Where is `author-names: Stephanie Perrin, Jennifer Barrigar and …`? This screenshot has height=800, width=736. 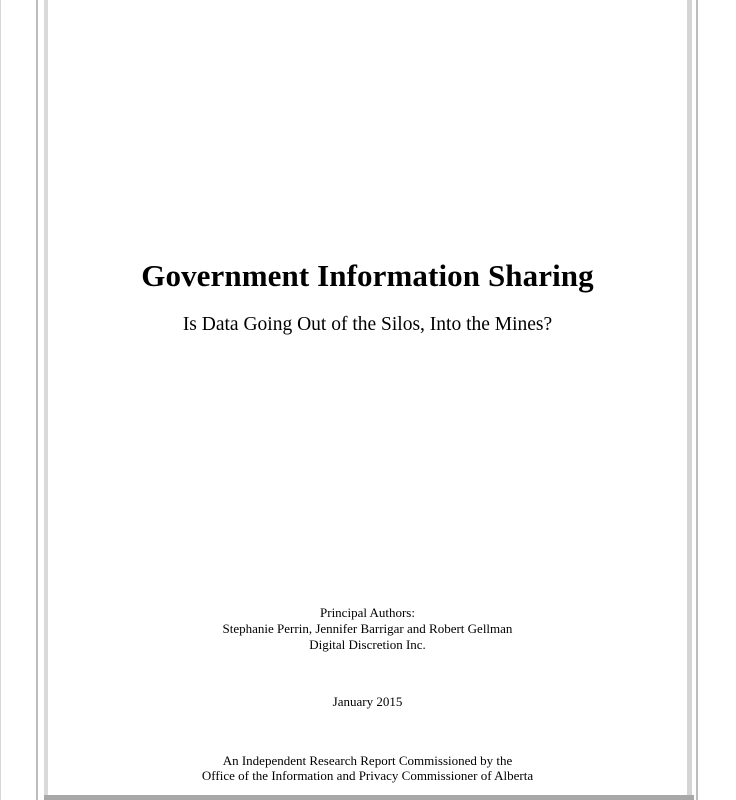 author-names: Stephanie Perrin, Jennifer Barrigar and … is located at coordinates (367, 628).